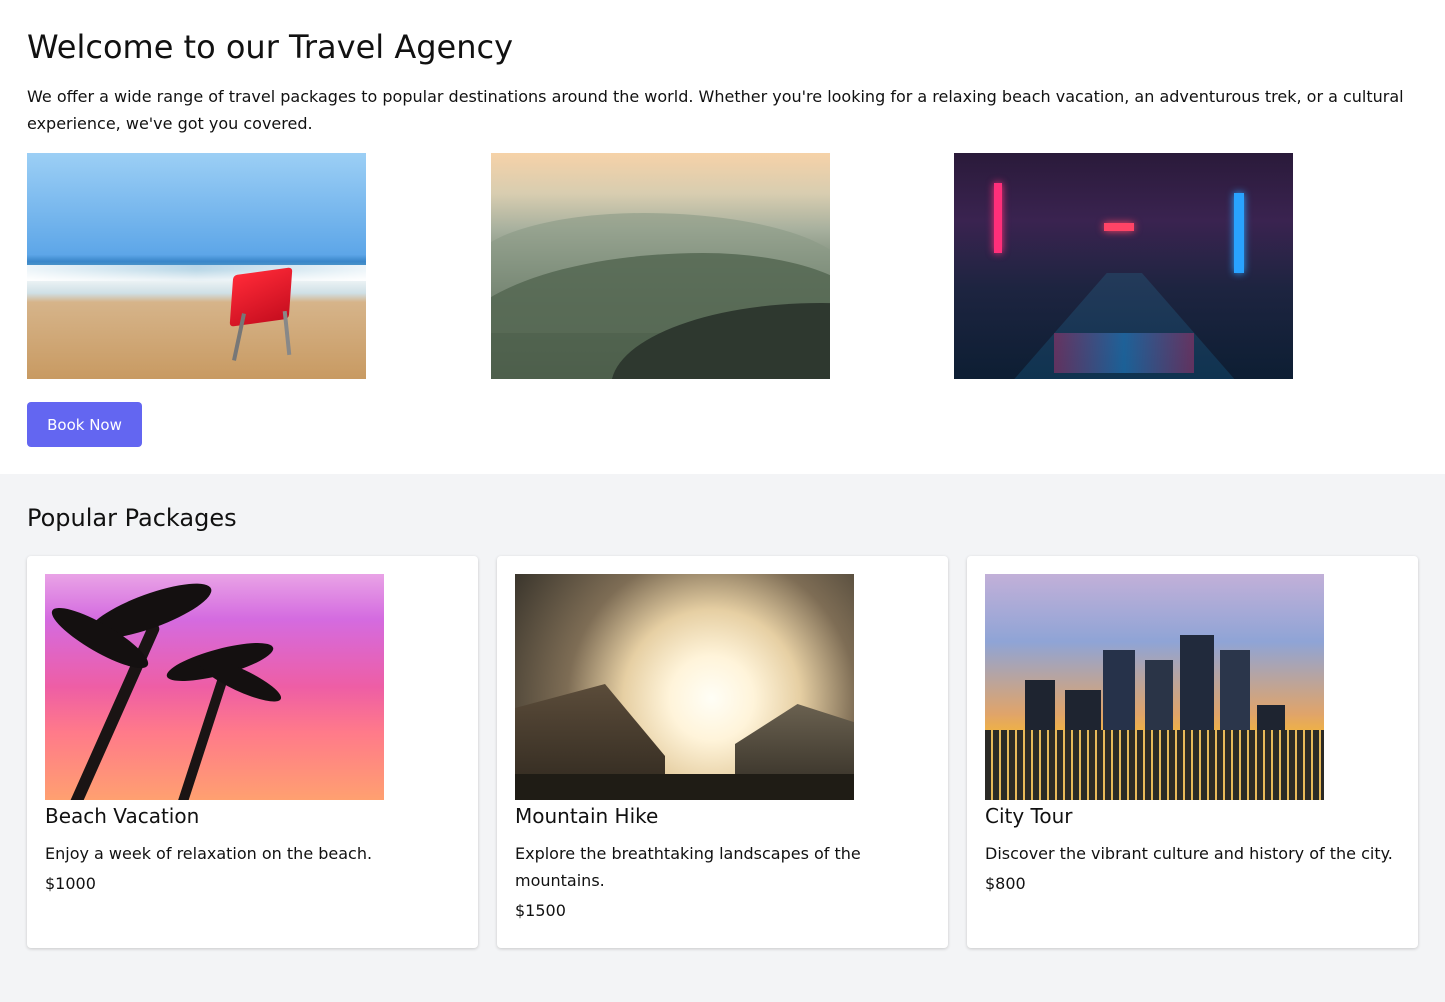 This screenshot has width=1445, height=1002. What do you see at coordinates (122, 816) in the screenshot?
I see `package-title: Beach Vacation` at bounding box center [122, 816].